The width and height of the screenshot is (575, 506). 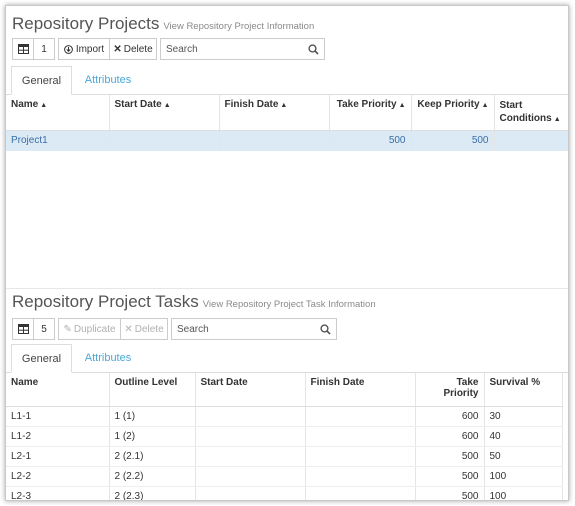 I want to click on column-header-outline-level: Outline Level, so click(x=152, y=390).